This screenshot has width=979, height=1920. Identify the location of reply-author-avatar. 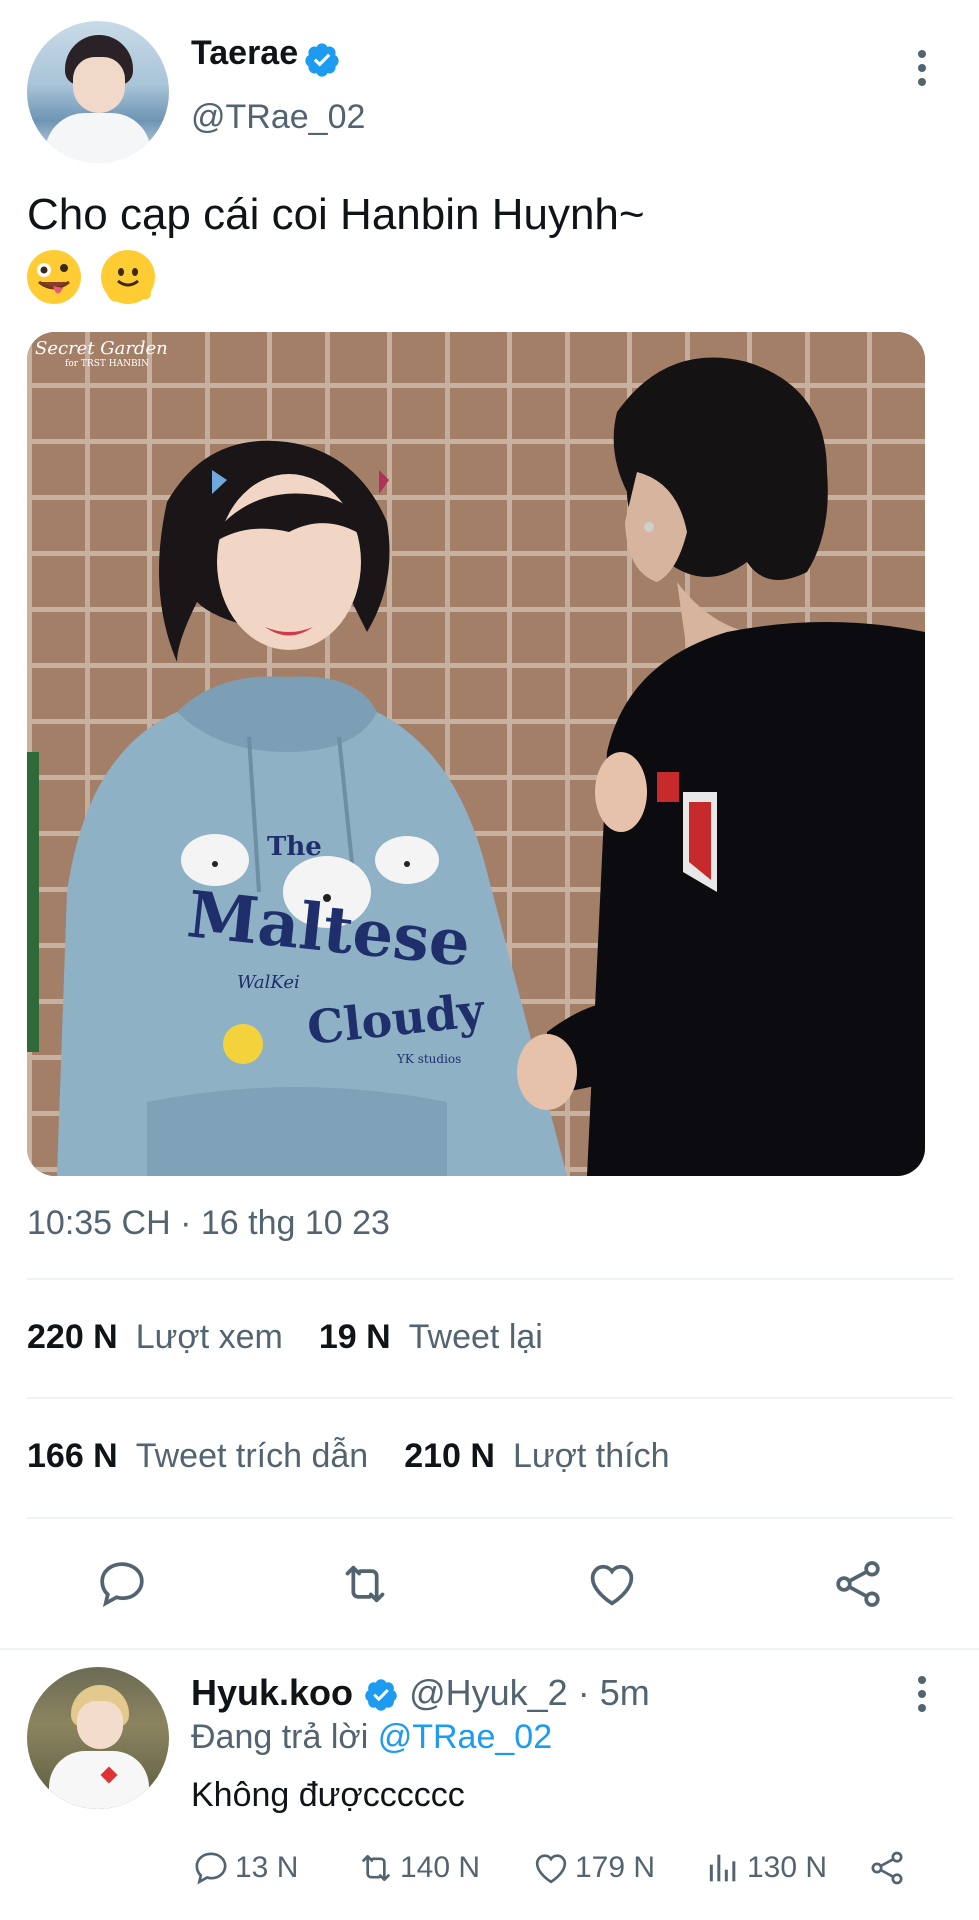
(98, 1738).